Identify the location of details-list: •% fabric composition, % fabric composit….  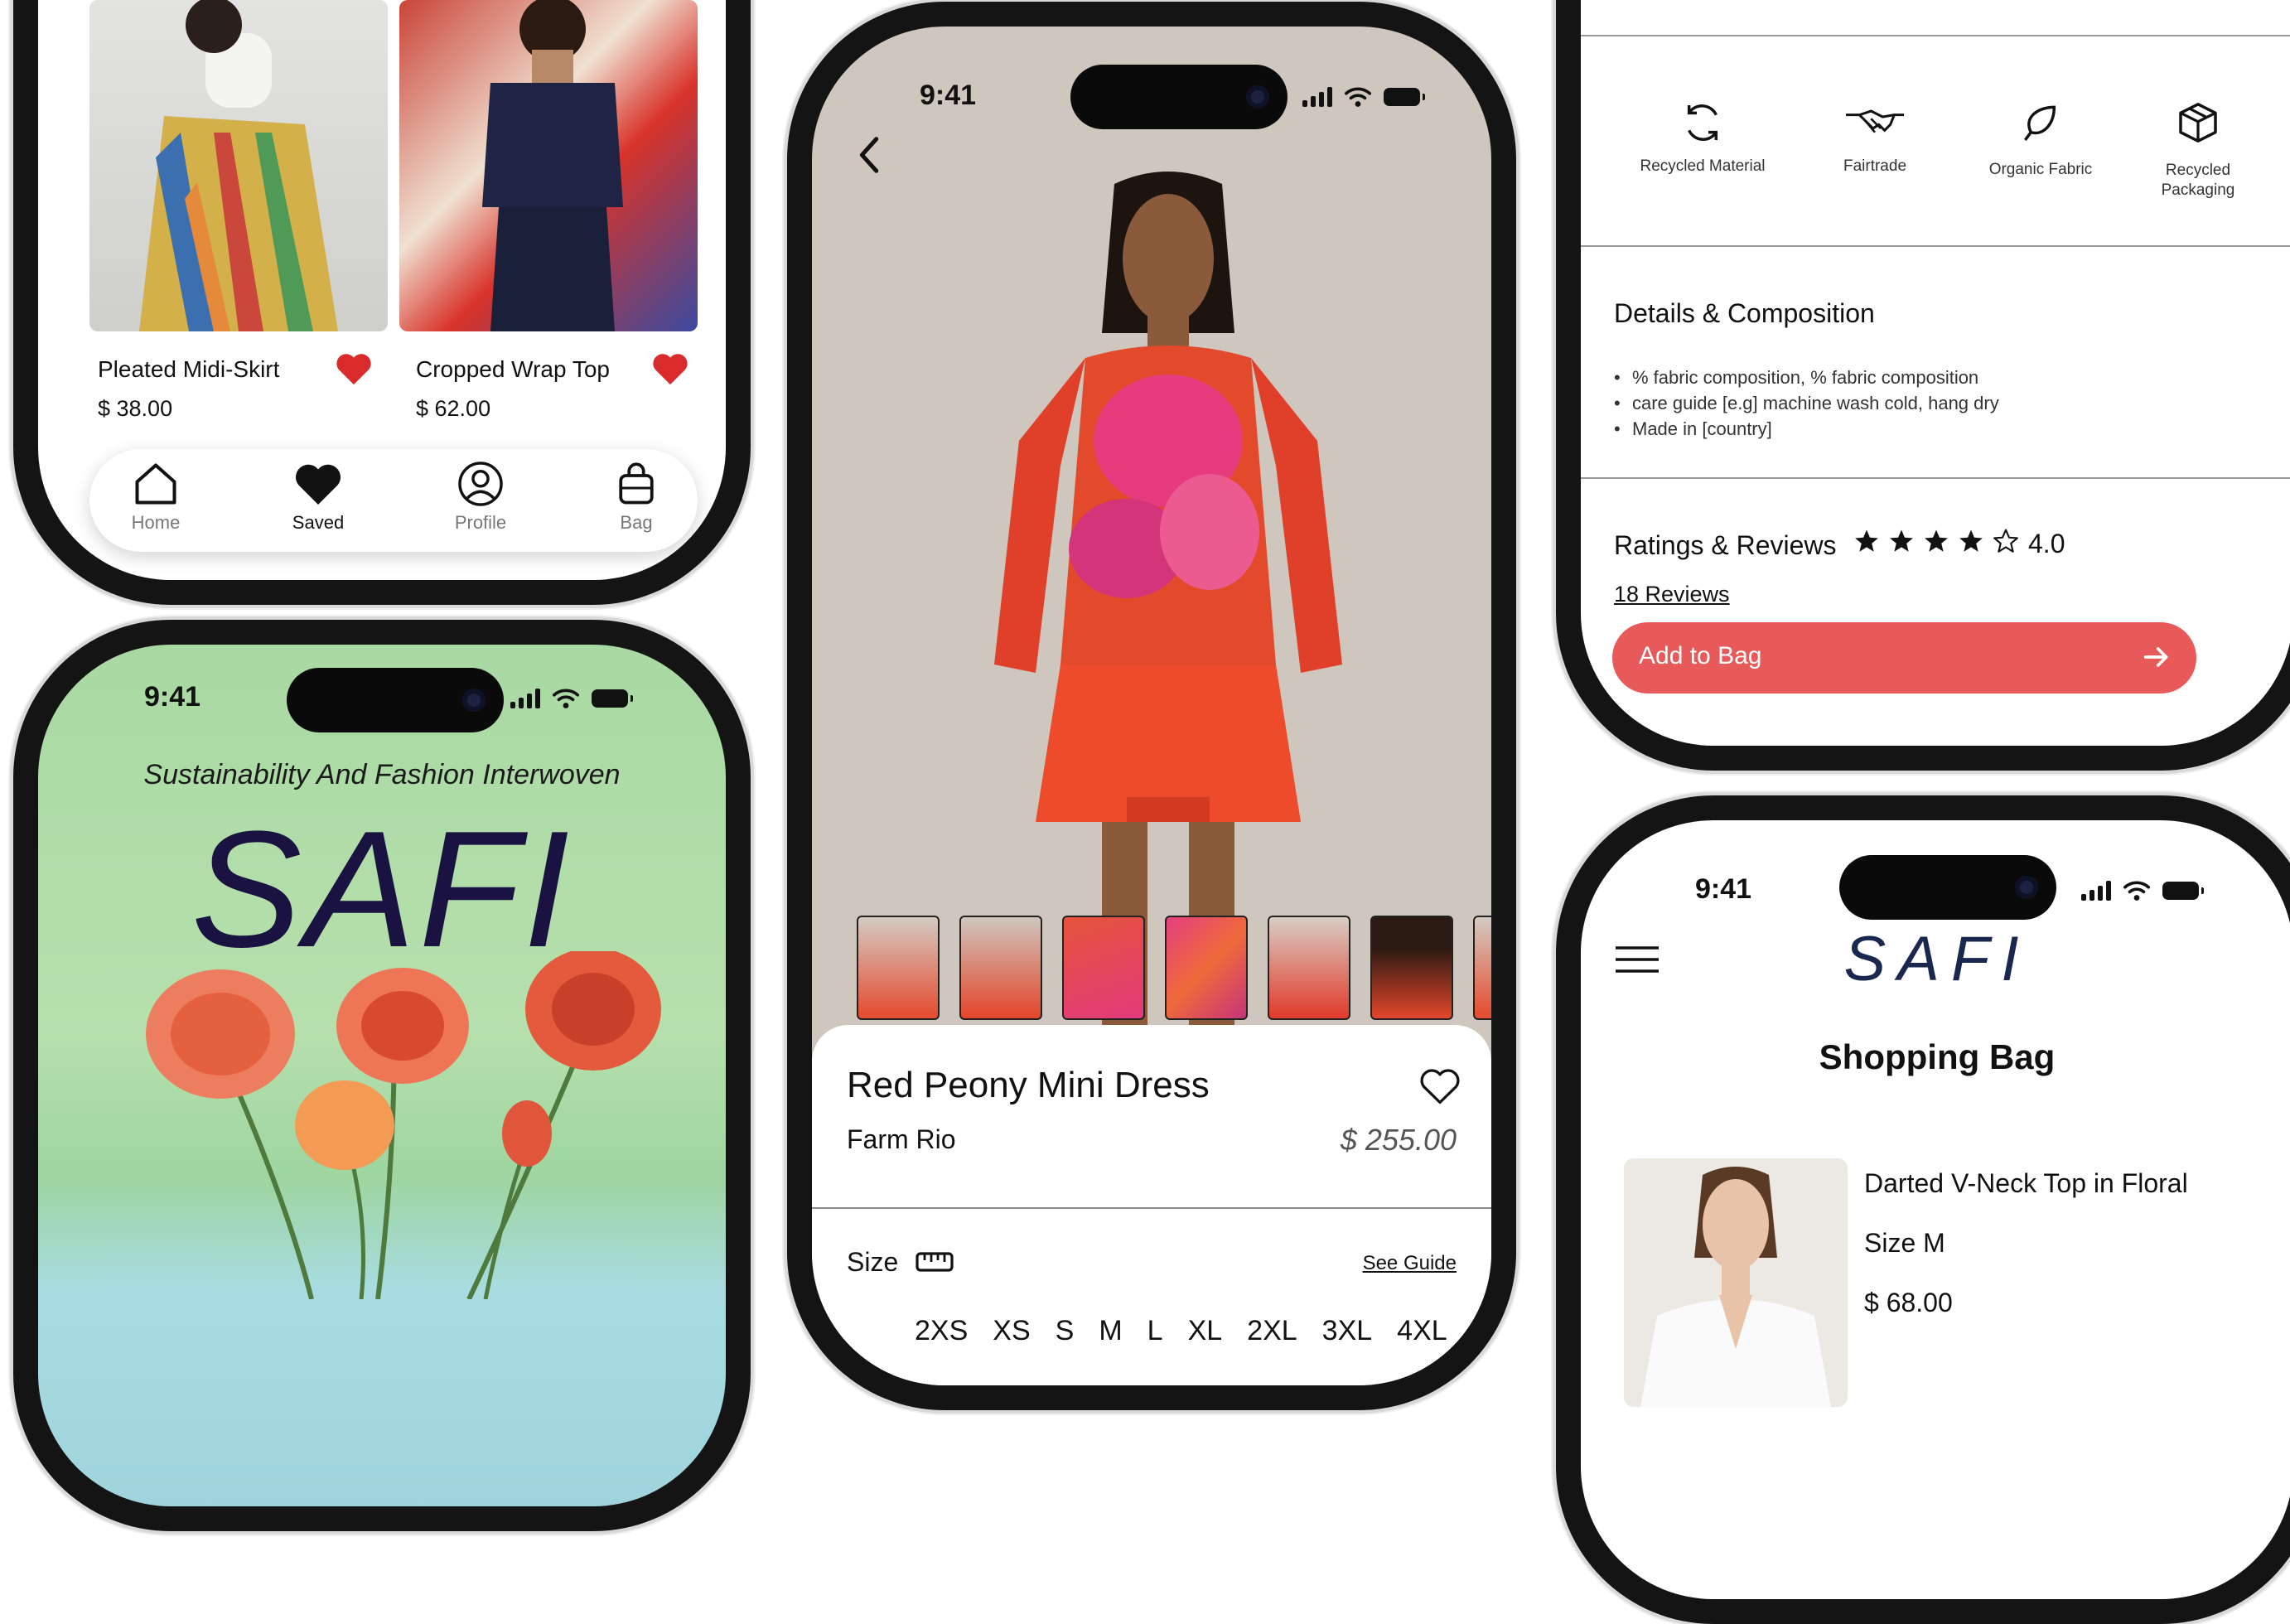
(1806, 403).